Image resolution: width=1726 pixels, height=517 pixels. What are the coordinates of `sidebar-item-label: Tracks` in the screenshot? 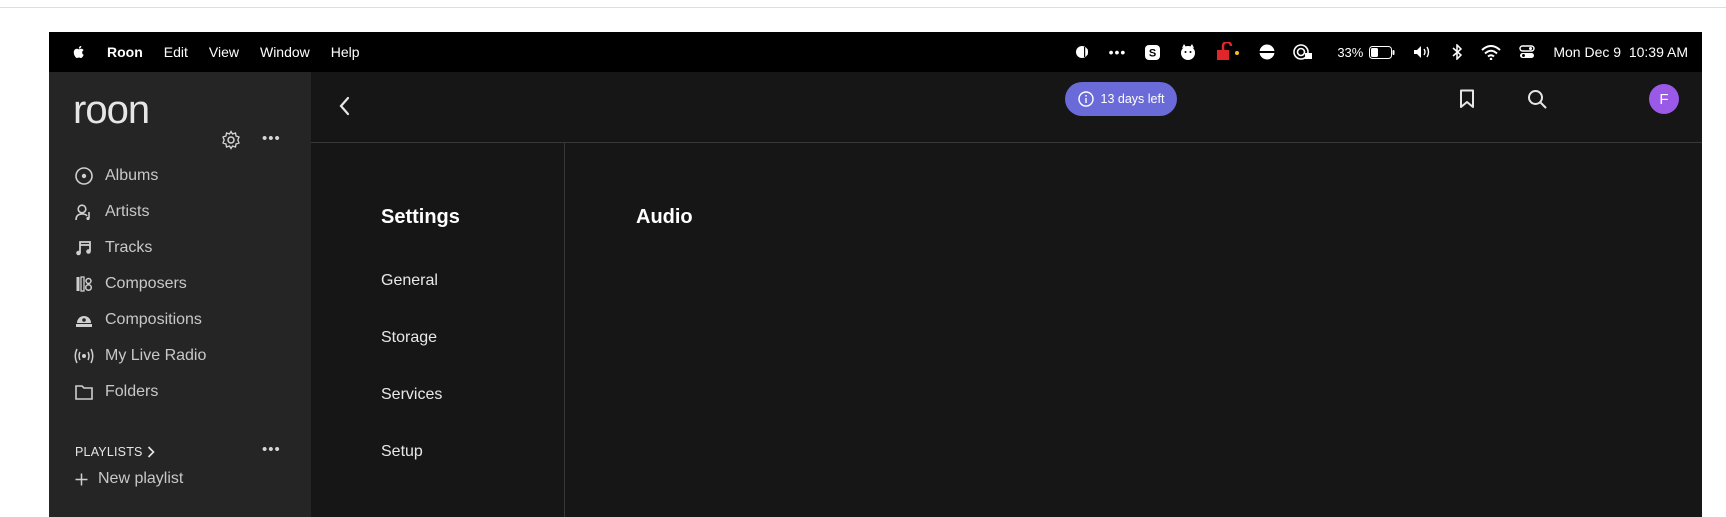 It's located at (129, 247).